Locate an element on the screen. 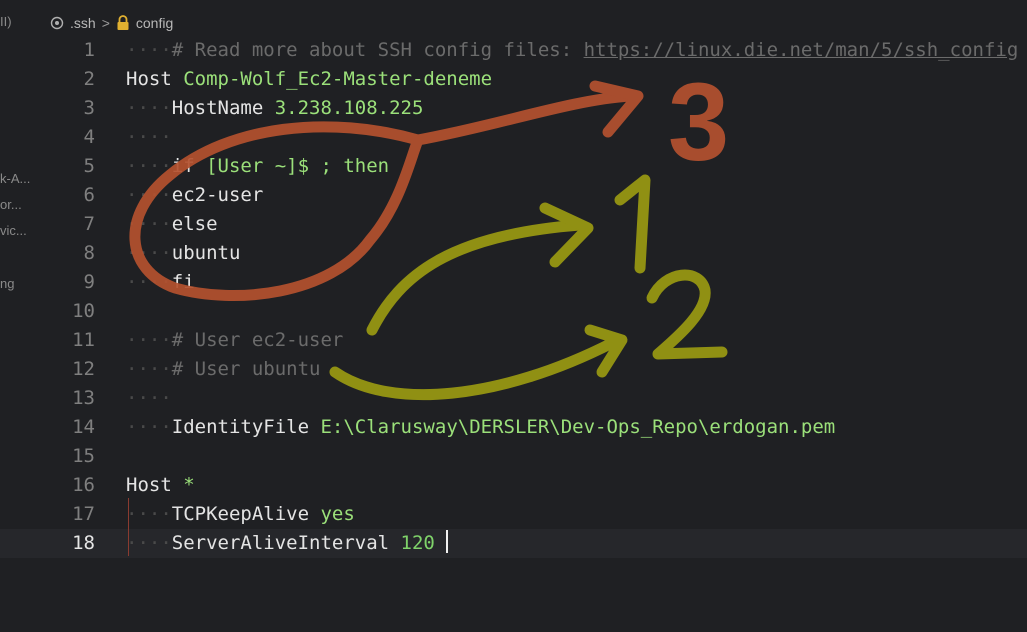  line-code: Host Comp-Wolf_Ec2-Master-deneme is located at coordinates (309, 79).